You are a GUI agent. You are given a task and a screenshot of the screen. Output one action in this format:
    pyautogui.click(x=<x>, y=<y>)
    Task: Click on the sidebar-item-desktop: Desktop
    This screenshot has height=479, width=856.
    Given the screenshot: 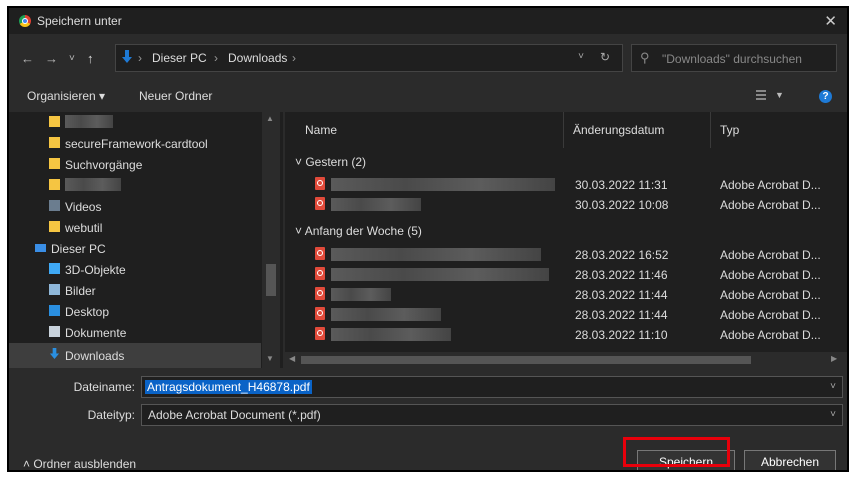 What is the action you would take?
    pyautogui.click(x=135, y=311)
    